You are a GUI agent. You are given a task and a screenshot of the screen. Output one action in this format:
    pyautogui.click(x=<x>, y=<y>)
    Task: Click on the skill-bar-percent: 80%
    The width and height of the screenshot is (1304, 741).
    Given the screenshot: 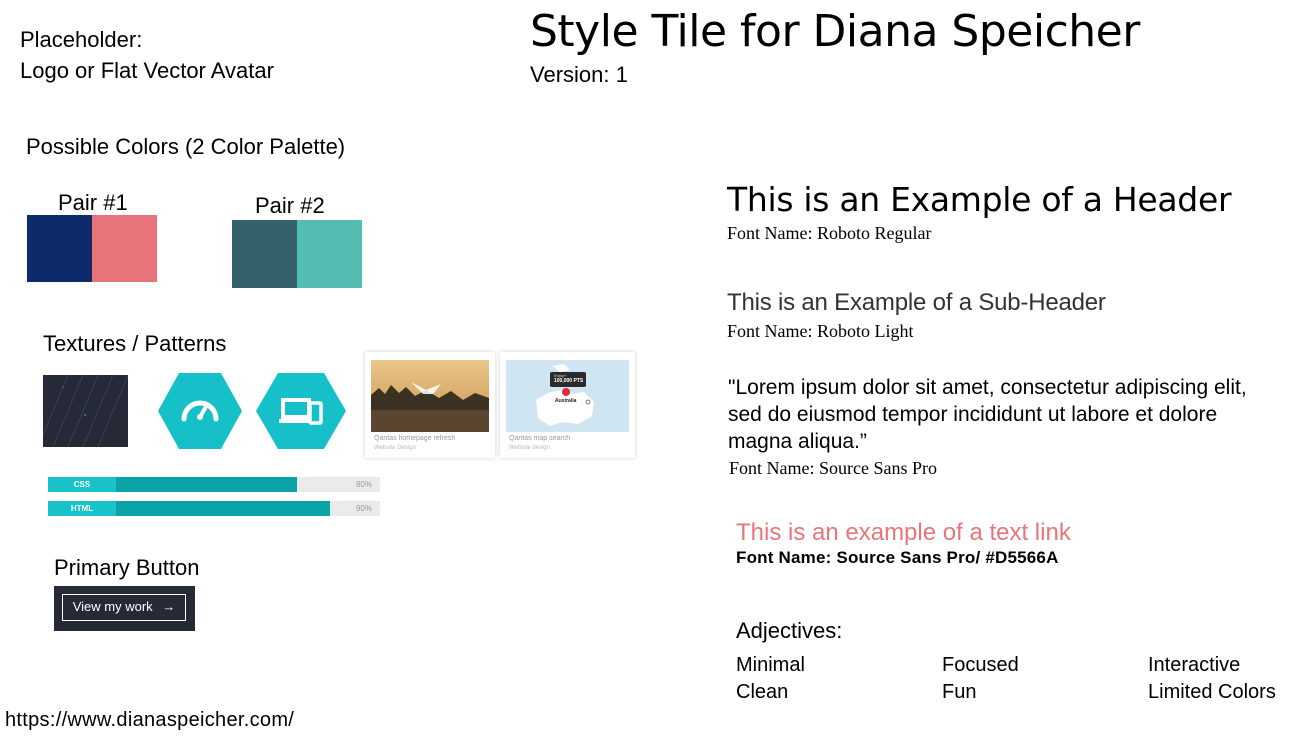 What is the action you would take?
    pyautogui.click(x=363, y=484)
    